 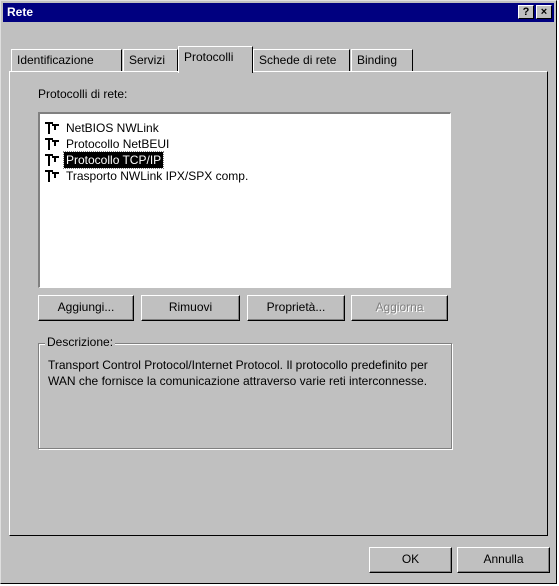 What do you see at coordinates (20, 12) in the screenshot?
I see `window-title: Rete` at bounding box center [20, 12].